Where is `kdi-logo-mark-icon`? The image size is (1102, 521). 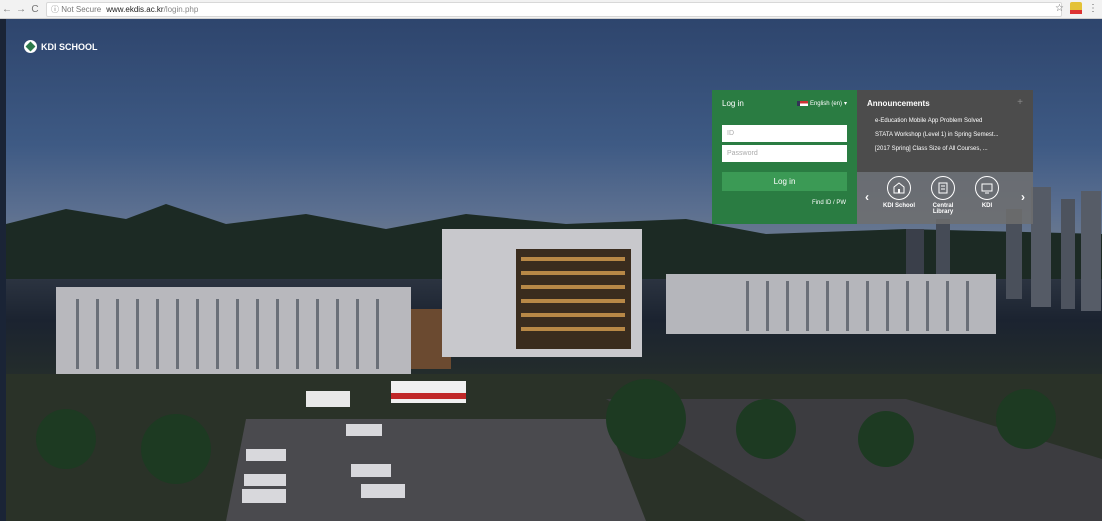 kdi-logo-mark-icon is located at coordinates (30, 46).